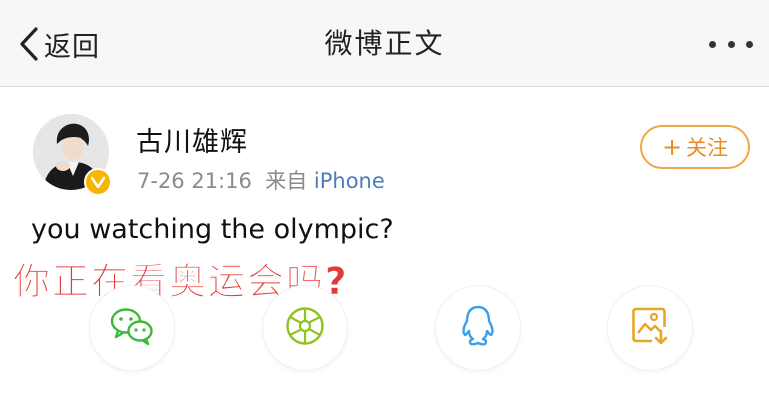 The height and width of the screenshot is (404, 769). Describe the element at coordinates (349, 181) in the screenshot. I see `source-app-link: iPhone` at that location.